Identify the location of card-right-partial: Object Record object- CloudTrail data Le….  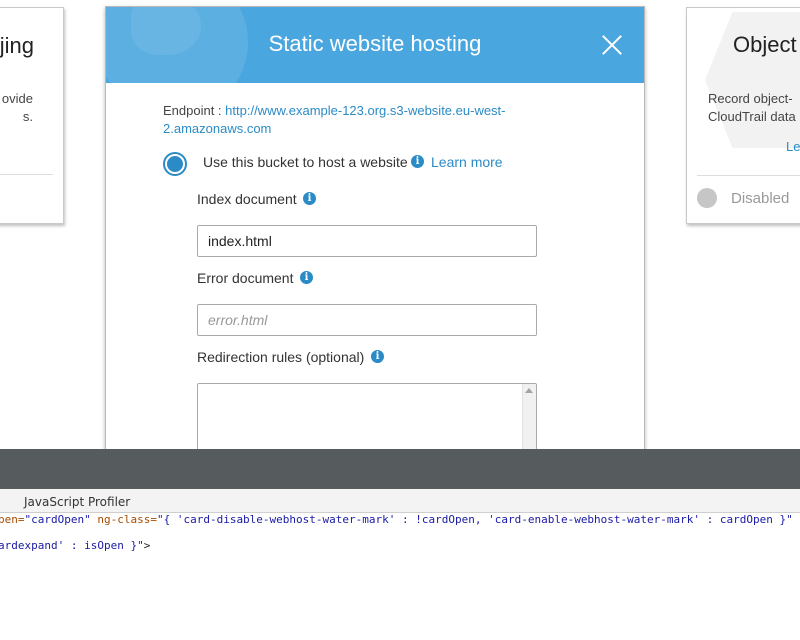
(743, 115).